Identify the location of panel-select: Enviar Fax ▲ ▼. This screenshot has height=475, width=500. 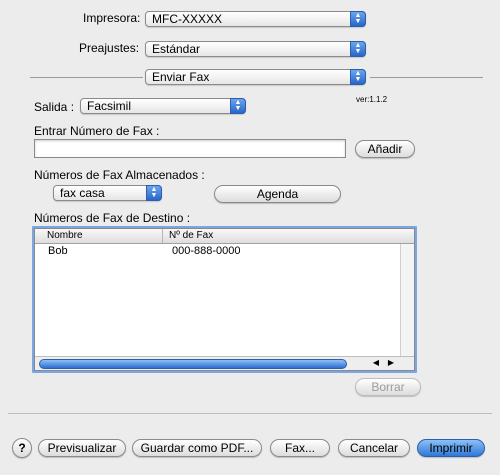
(255, 77).